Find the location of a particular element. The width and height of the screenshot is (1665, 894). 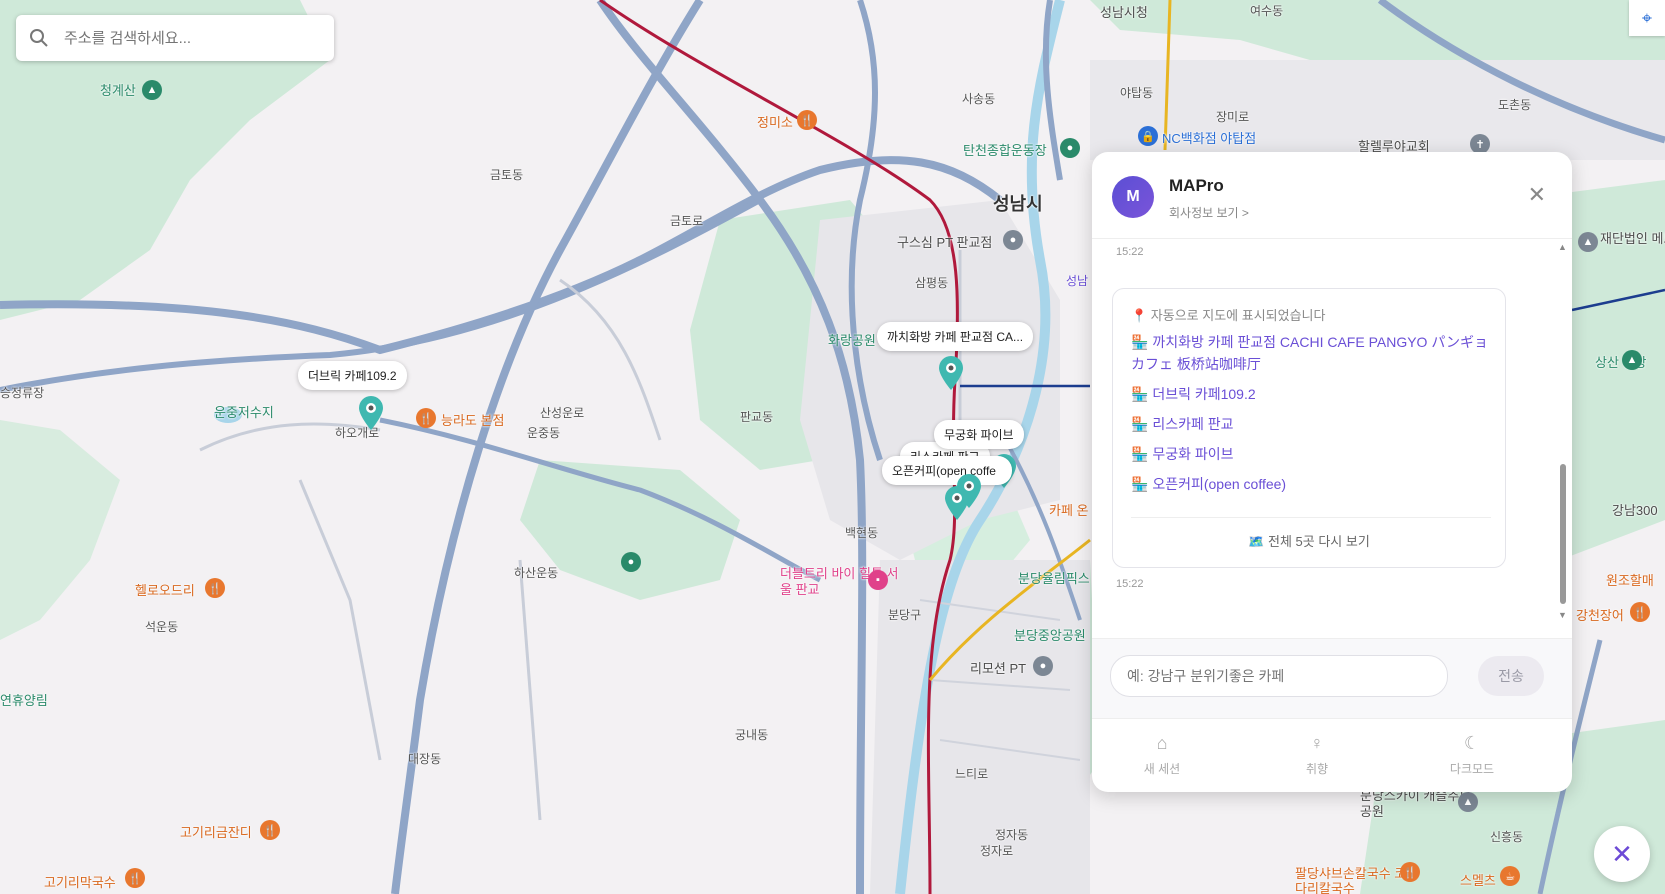

map-label-bundang-ugrim: 분당율림픽스 is located at coordinates (1054, 578).